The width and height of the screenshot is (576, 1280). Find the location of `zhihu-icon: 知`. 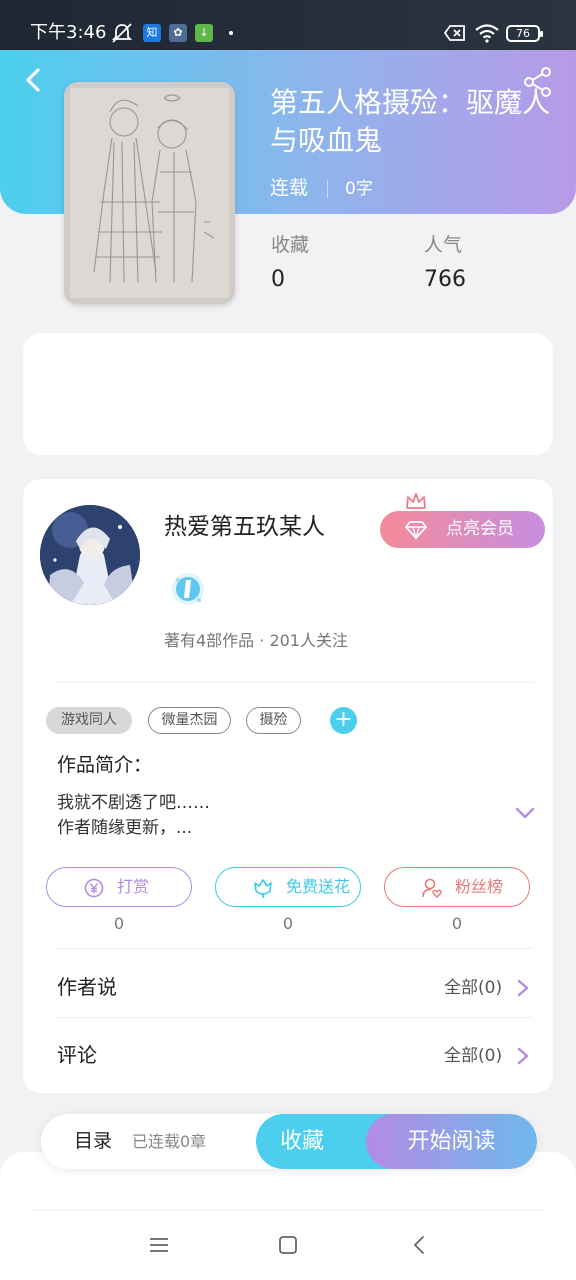

zhihu-icon: 知 is located at coordinates (152, 33).